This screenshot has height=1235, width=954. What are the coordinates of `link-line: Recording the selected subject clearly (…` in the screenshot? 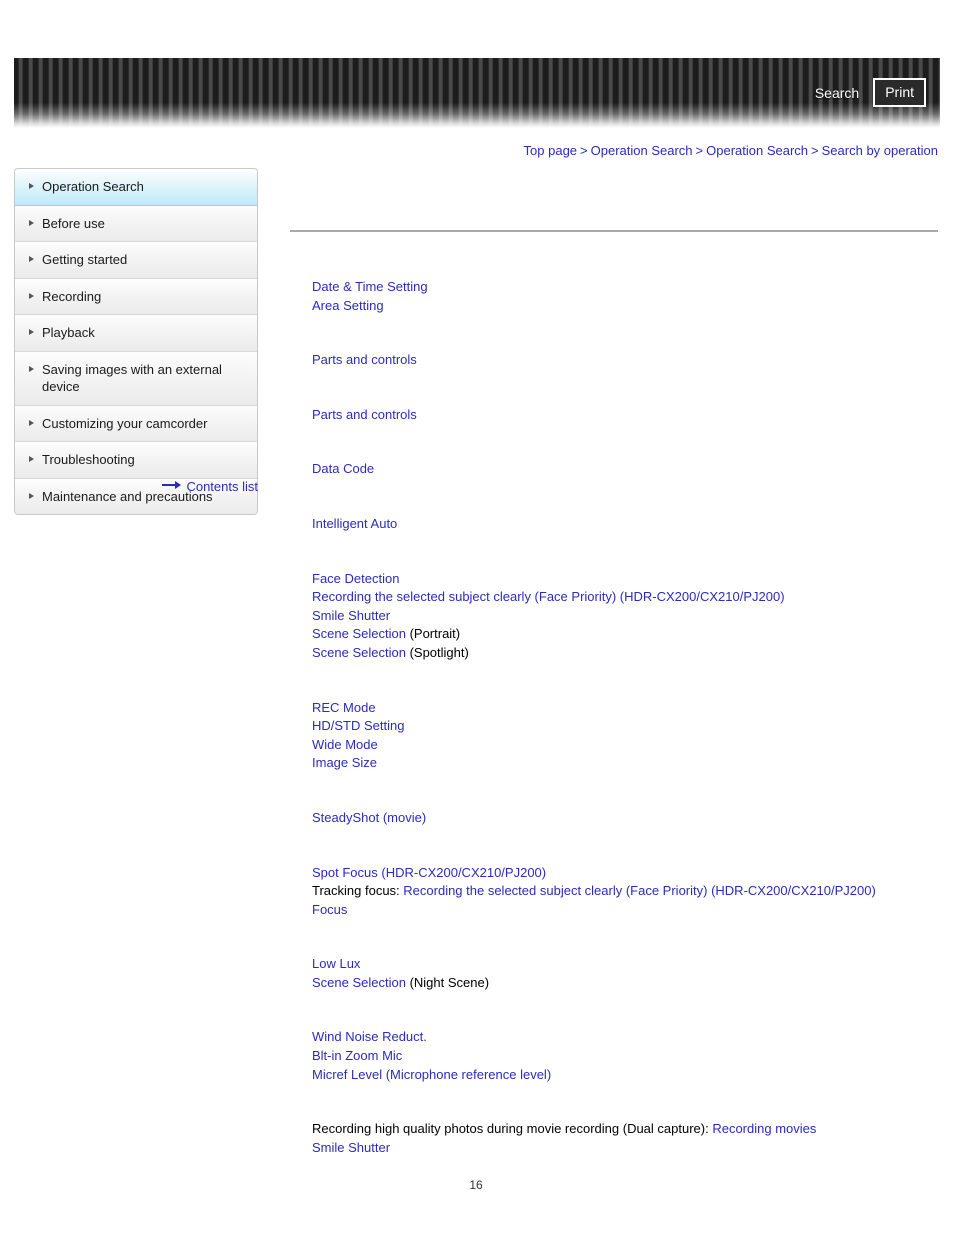 It's located at (626, 597).